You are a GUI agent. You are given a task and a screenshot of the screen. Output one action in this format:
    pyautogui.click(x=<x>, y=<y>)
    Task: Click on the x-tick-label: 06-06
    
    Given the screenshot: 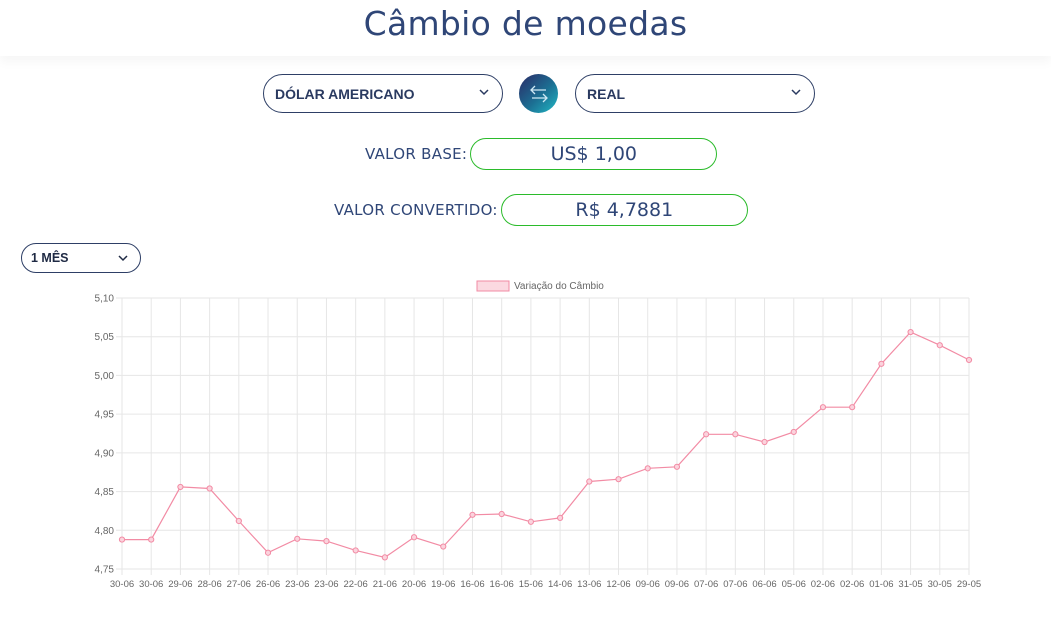 What is the action you would take?
    pyautogui.click(x=764, y=584)
    